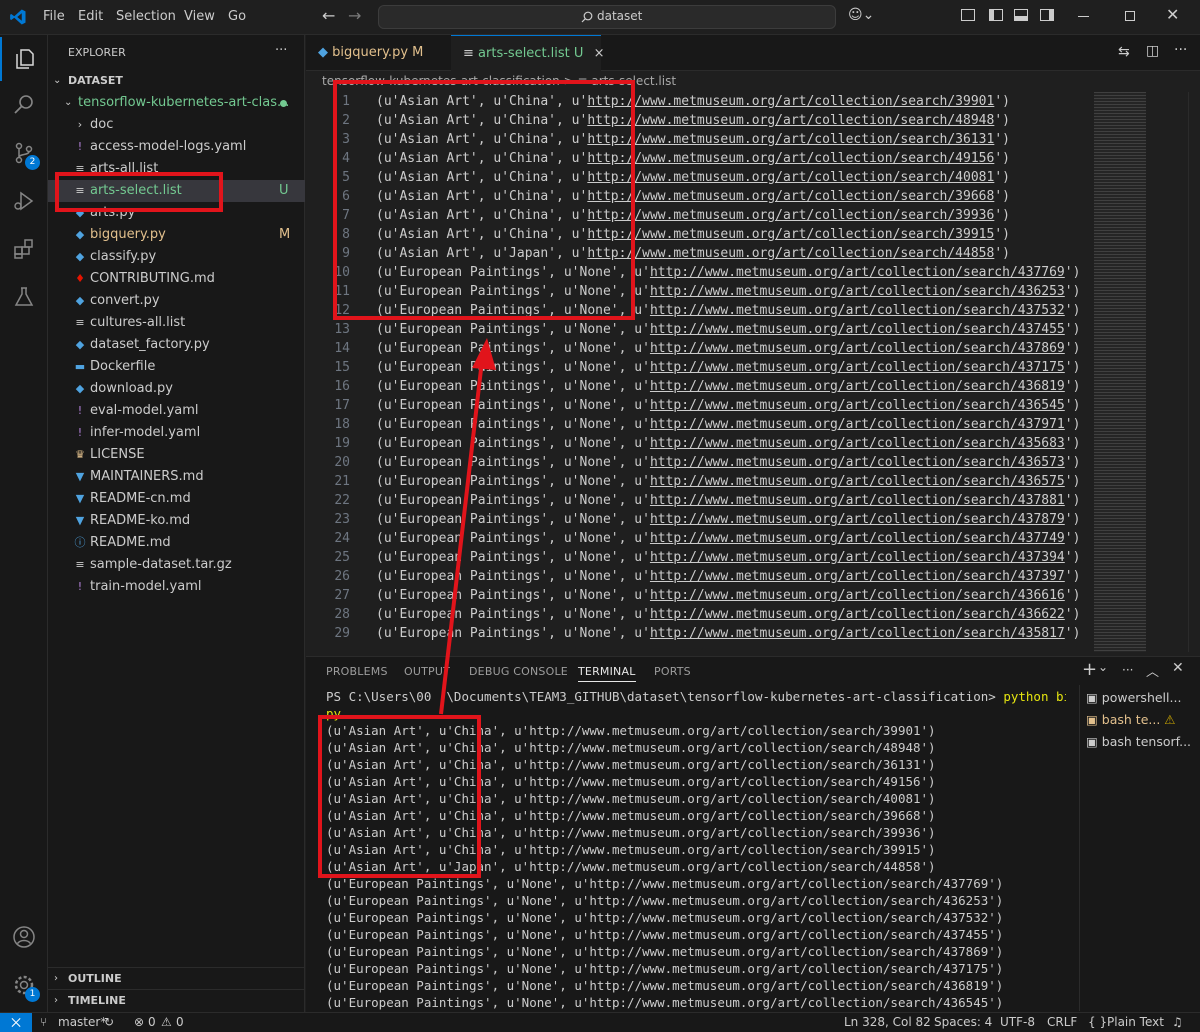 The height and width of the screenshot is (1032, 1200). I want to click on annotation-arrow, so click(467, 526).